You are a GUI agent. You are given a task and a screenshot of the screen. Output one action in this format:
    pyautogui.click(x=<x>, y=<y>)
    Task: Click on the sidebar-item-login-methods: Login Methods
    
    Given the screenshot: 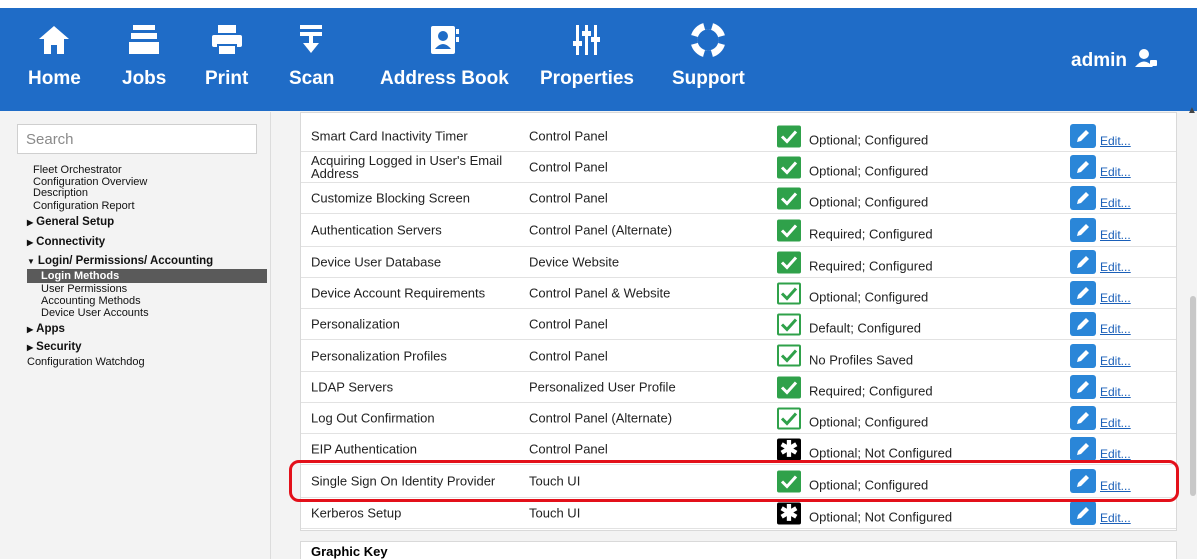 What is the action you would take?
    pyautogui.click(x=147, y=276)
    